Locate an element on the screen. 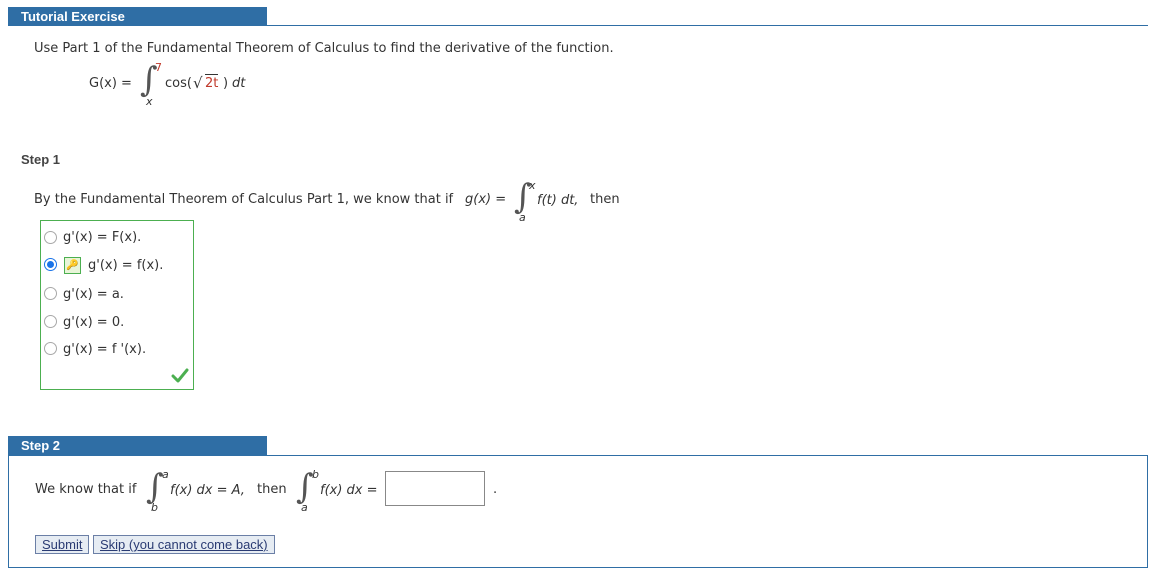 This screenshot has height=586, width=1160. problem-lhs: G(x) = is located at coordinates (110, 83).